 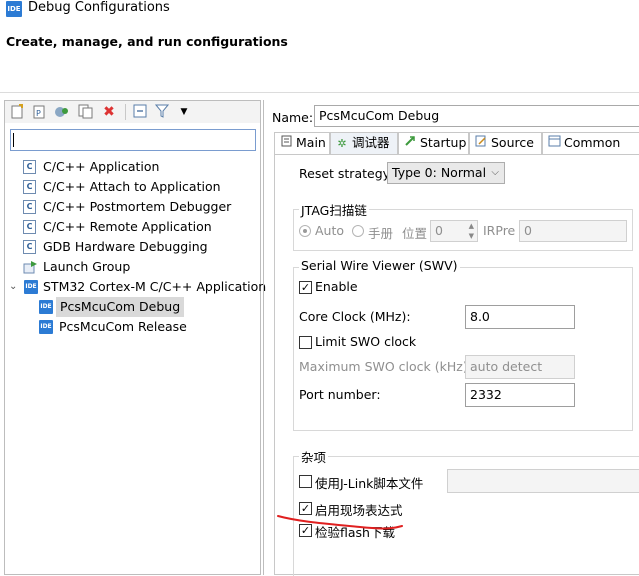 What do you see at coordinates (13, 287) in the screenshot?
I see `chevron-down-icon: ⌄` at bounding box center [13, 287].